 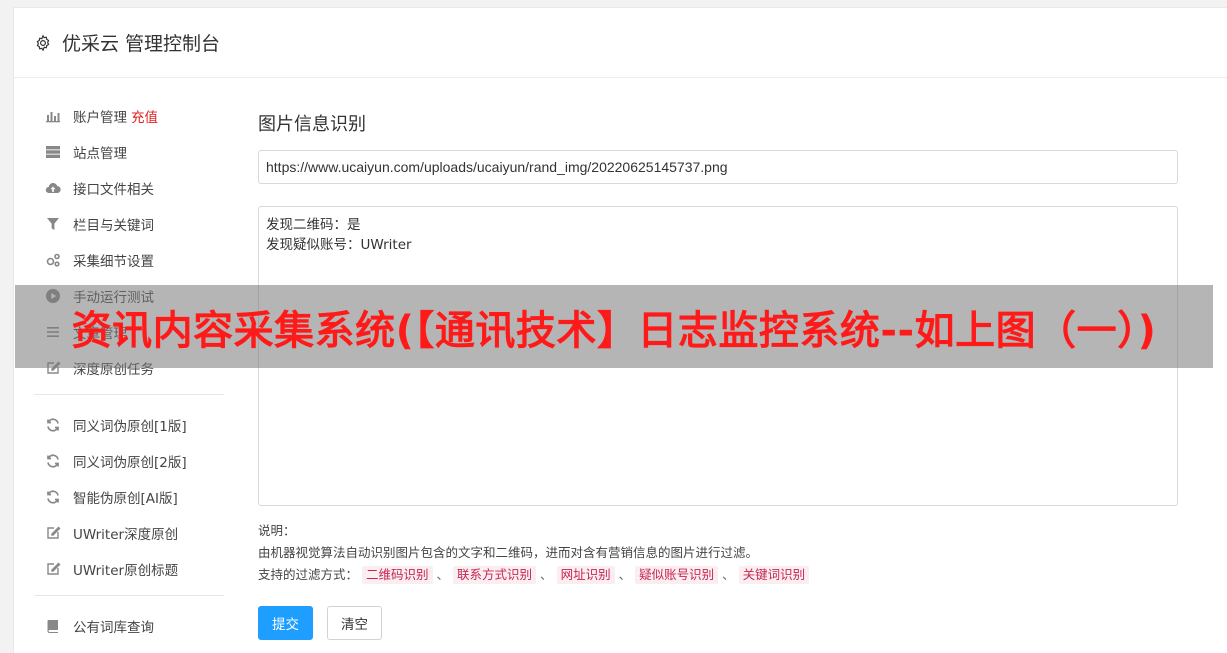 What do you see at coordinates (585, 575) in the screenshot?
I see `filter-tag: 网址识别` at bounding box center [585, 575].